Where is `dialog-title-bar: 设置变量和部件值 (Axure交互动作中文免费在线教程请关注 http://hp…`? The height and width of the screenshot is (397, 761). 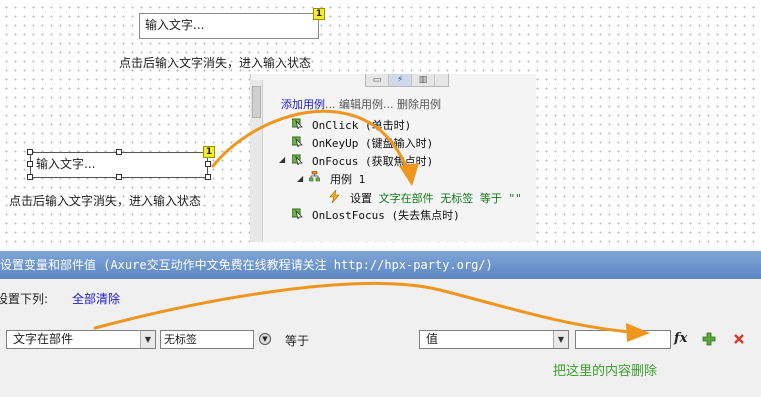 dialog-title-bar: 设置变量和部件值 (Axure交互动作中文免费在线教程请关注 http://hp… is located at coordinates (380, 265).